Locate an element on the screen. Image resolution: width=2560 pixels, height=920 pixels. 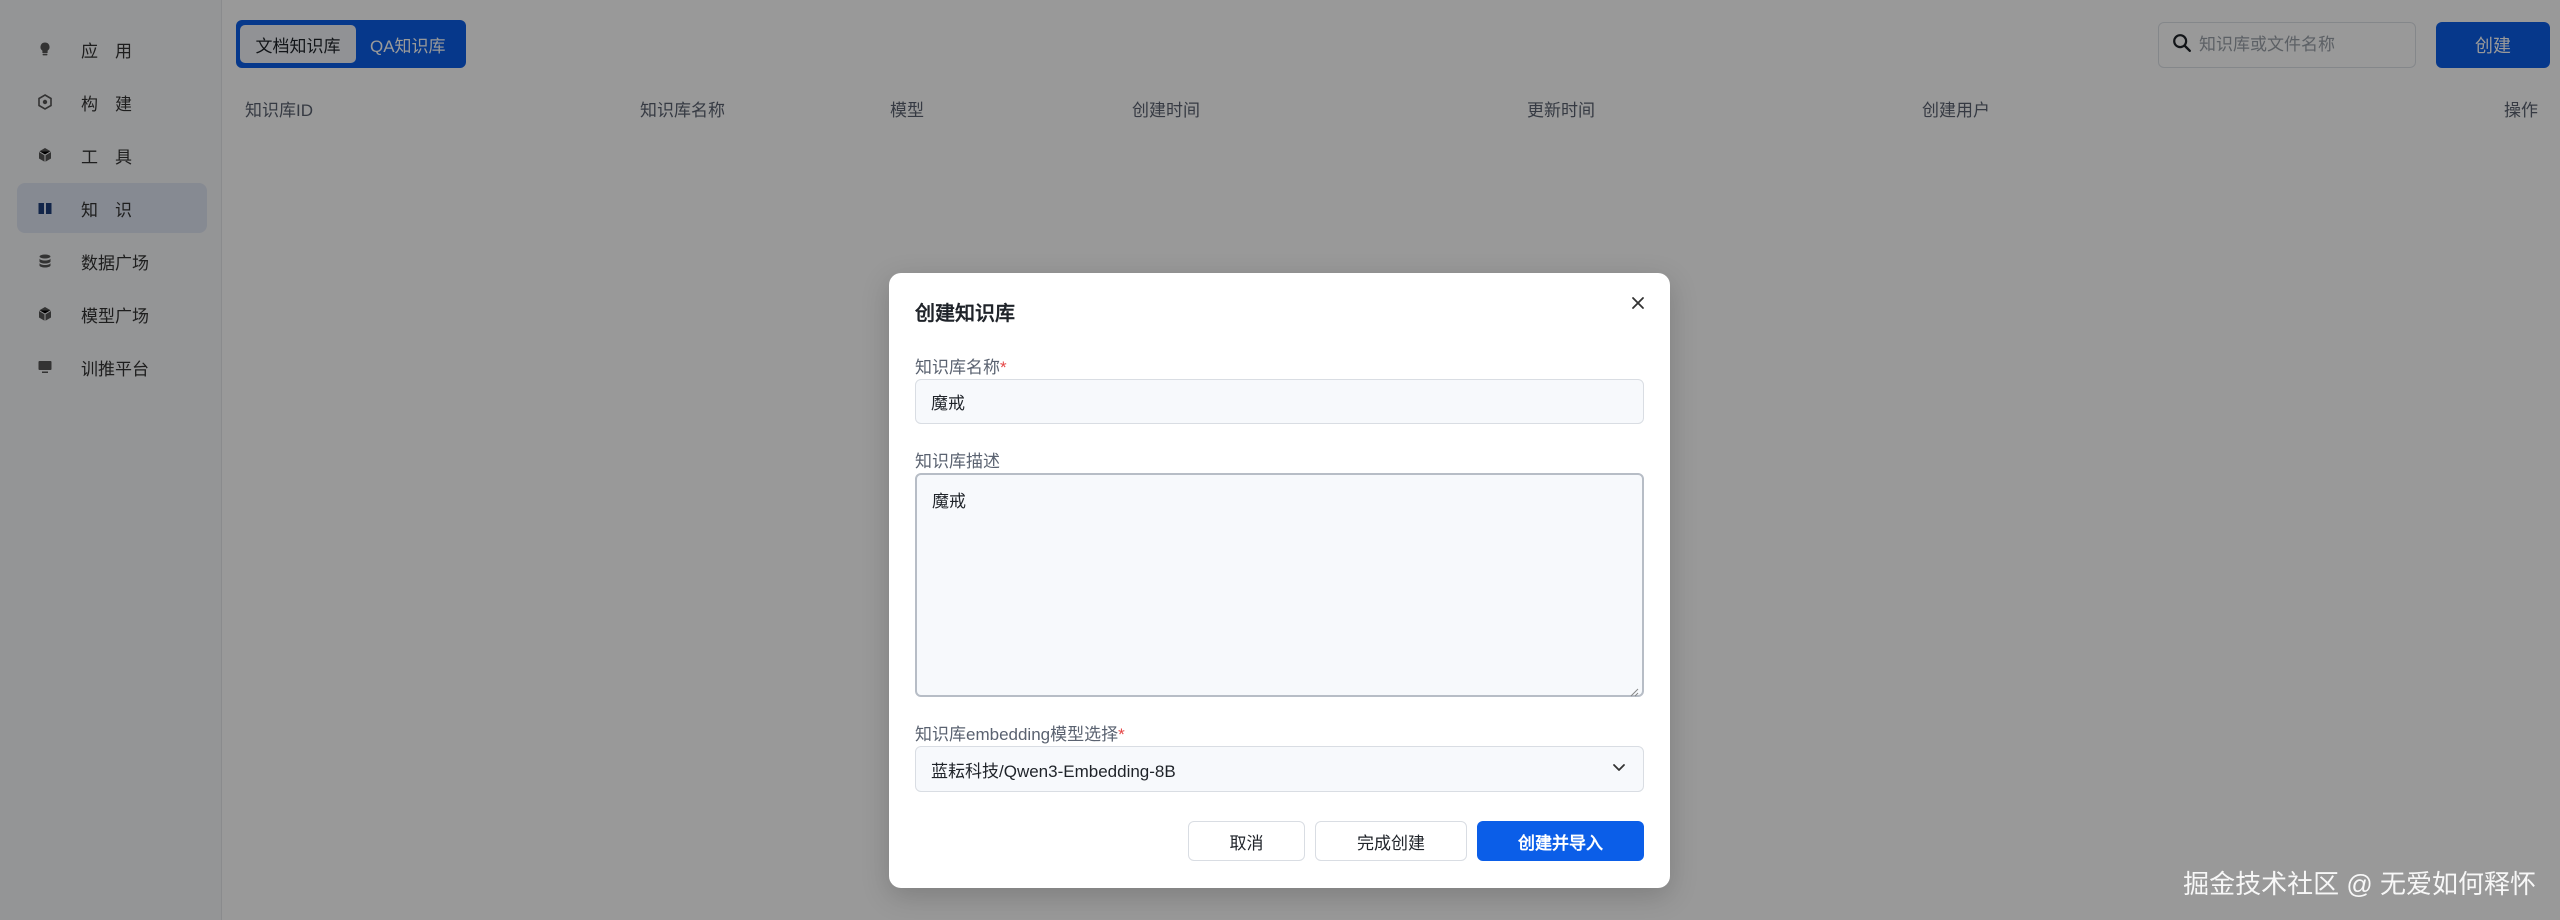
knowledge-description-textarea: 魔戒 is located at coordinates (1279, 585).